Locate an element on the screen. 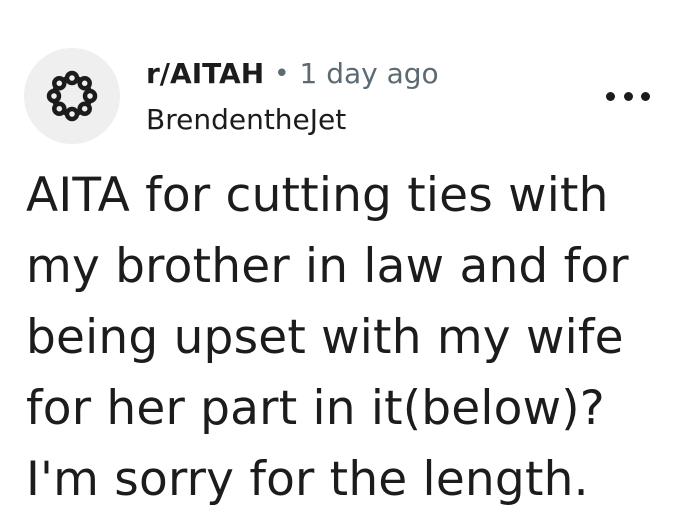  subreddit-avatar is located at coordinates (72, 96).